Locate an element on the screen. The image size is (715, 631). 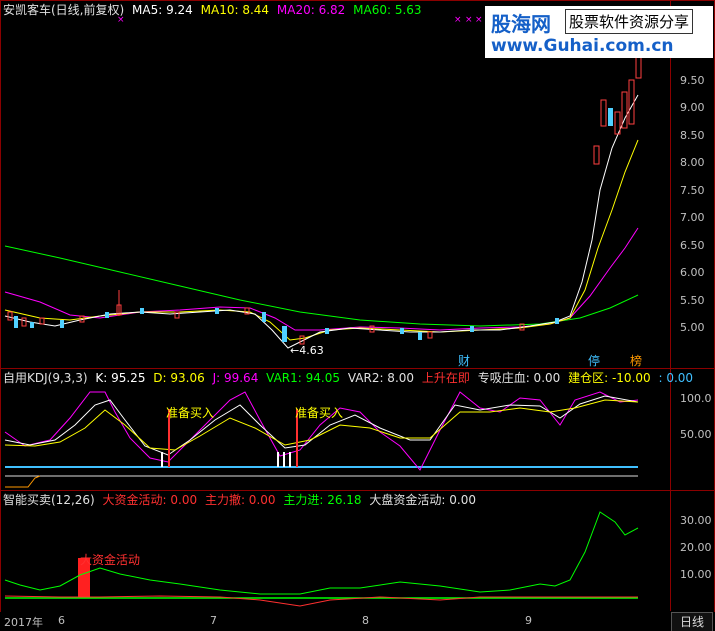
price-tick: 8.00 is located at coordinates (692, 162).